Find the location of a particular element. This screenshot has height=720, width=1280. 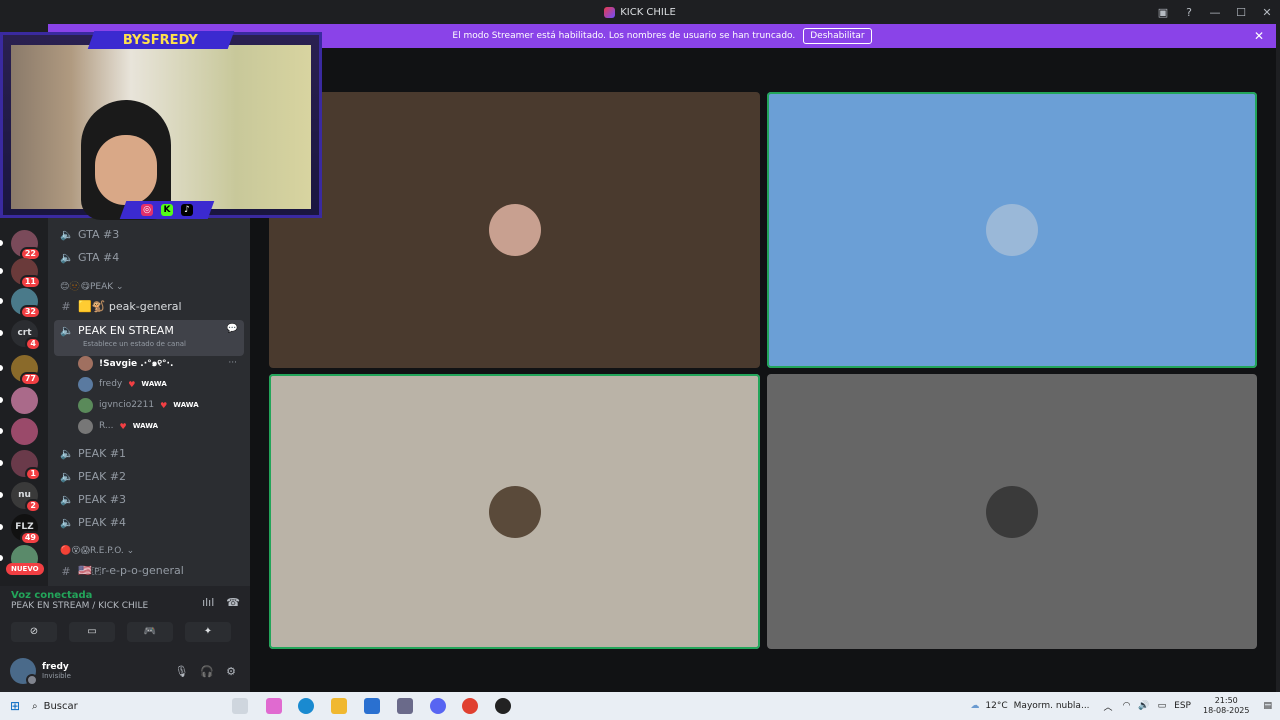

server-avatar is located at coordinates (24, 431).